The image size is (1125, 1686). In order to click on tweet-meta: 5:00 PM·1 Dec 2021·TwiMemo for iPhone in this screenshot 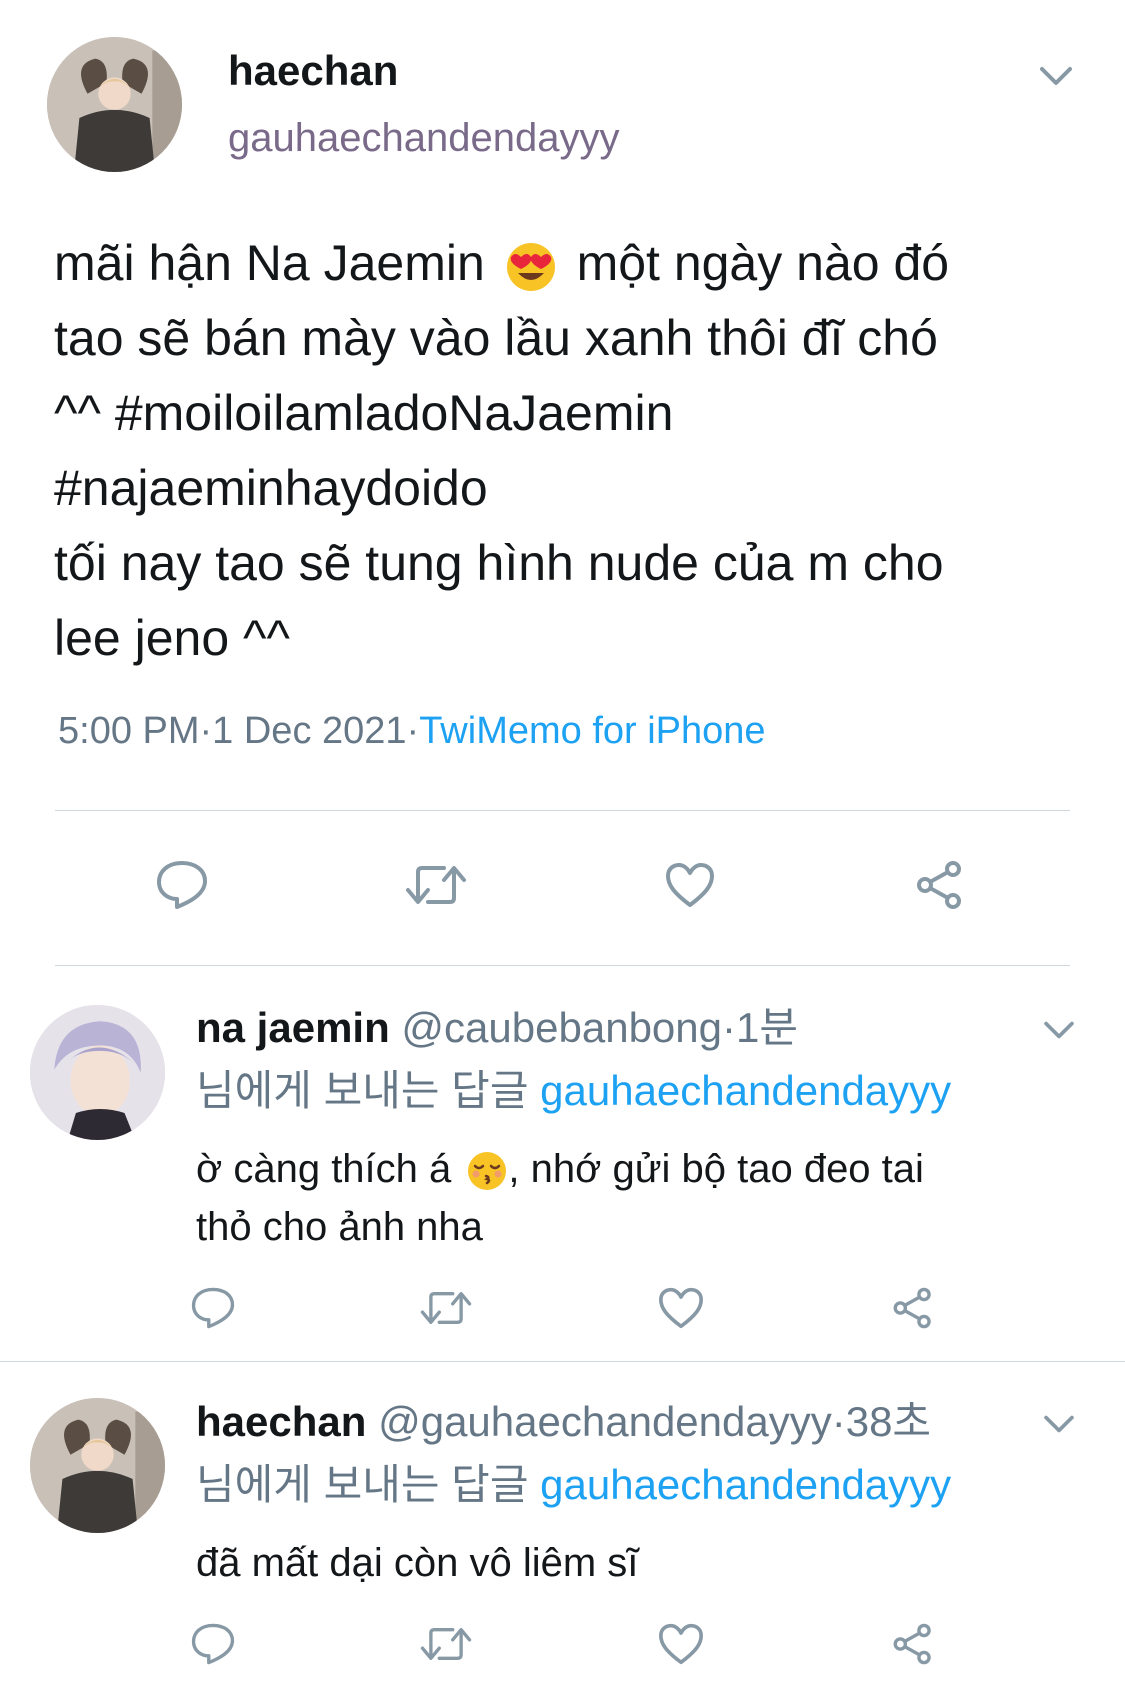, I will do `click(412, 731)`.